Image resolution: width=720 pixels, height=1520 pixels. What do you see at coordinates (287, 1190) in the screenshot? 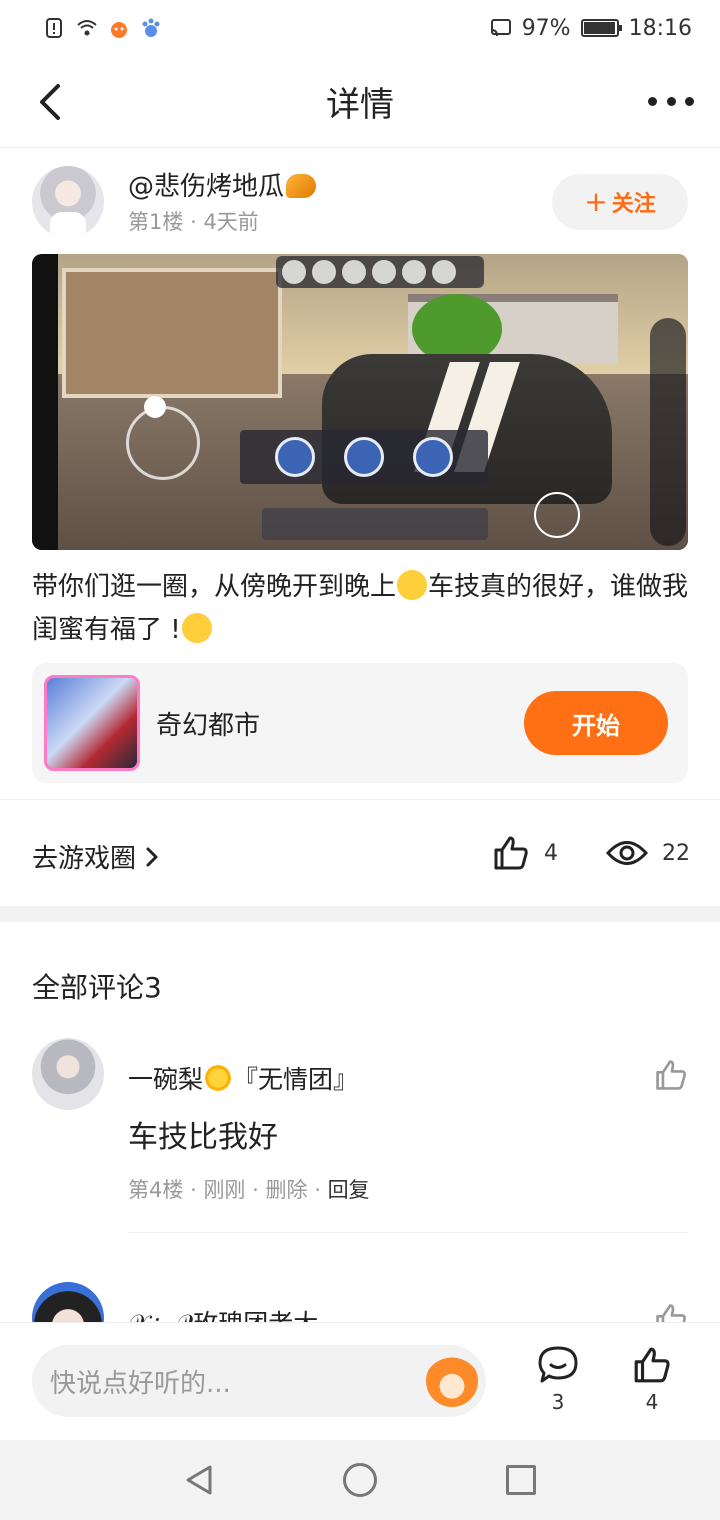
I see `delete-comment-link: 删除` at bounding box center [287, 1190].